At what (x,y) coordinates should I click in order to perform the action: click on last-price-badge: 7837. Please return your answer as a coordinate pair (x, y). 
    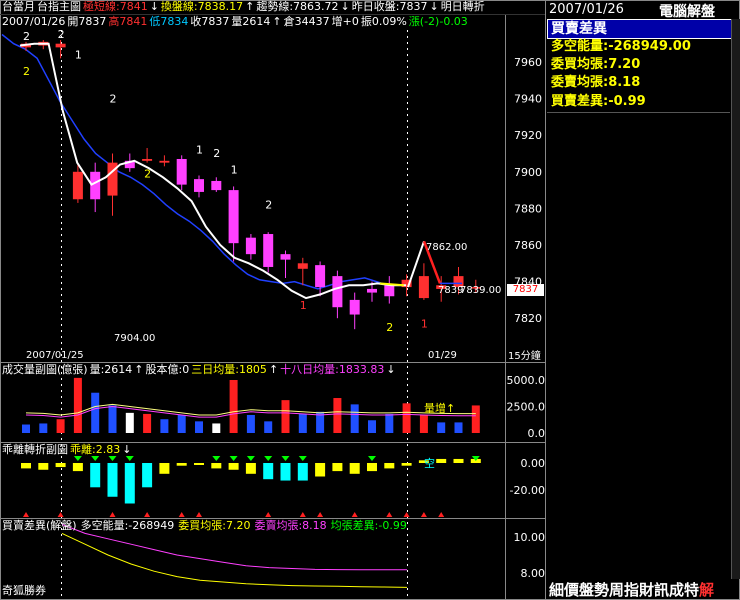
    Looking at the image, I should click on (525, 290).